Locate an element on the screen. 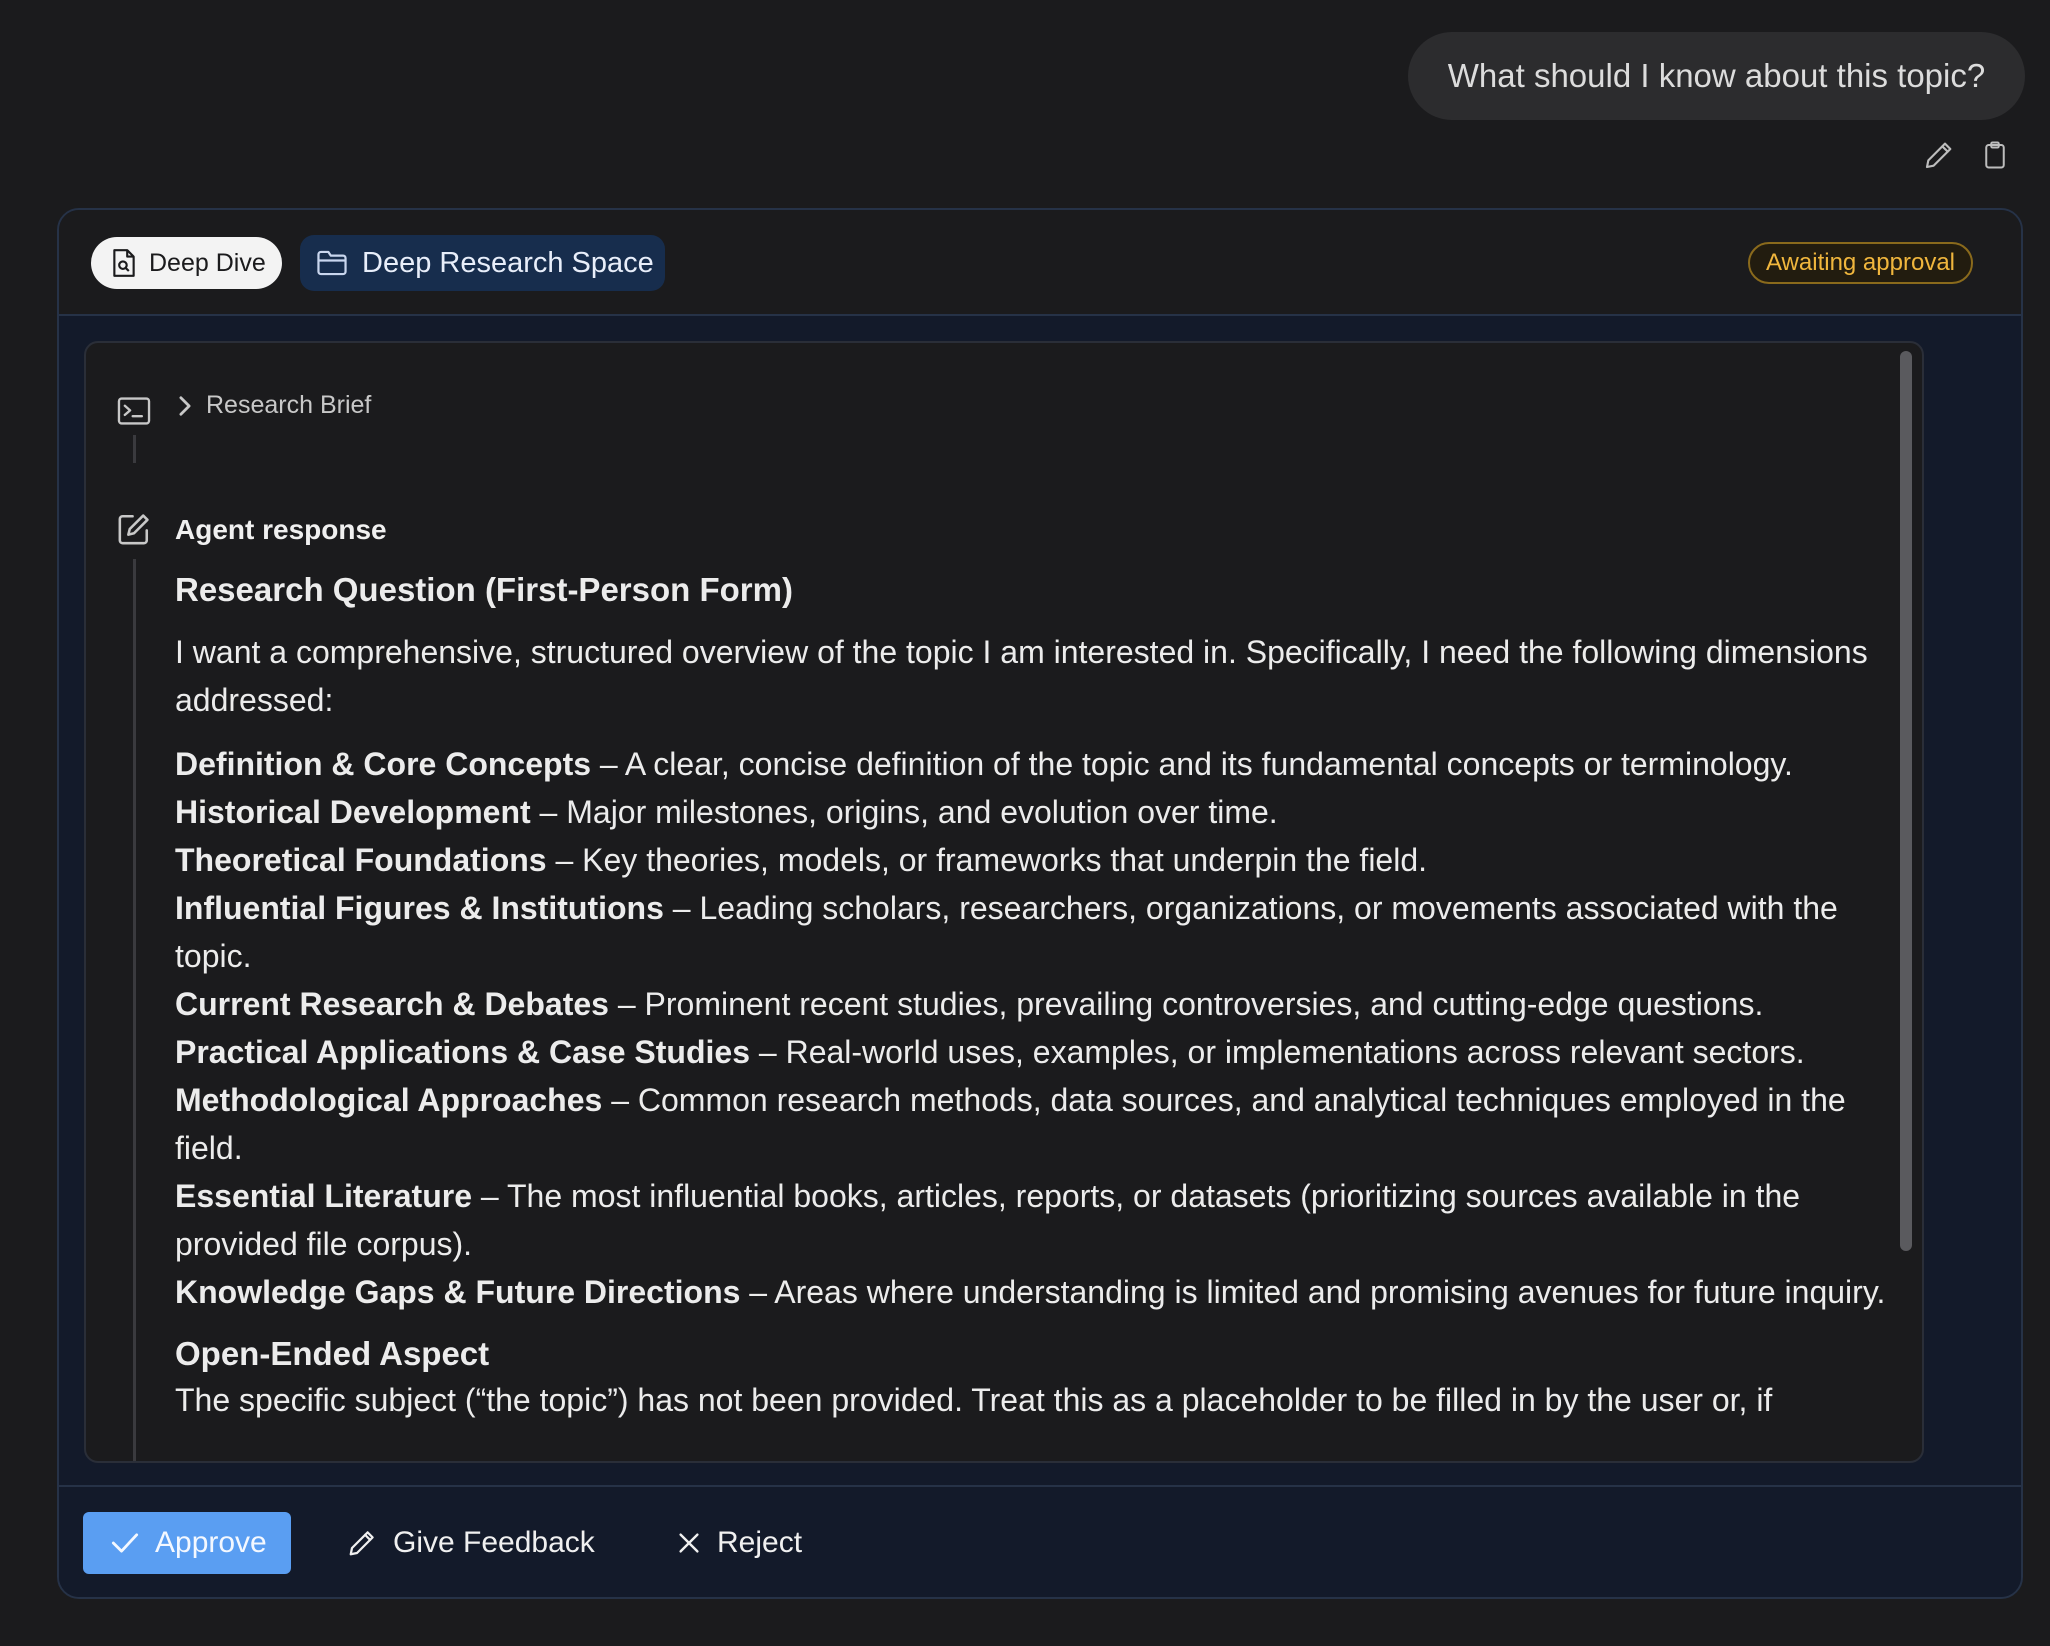  research-brief-toggle: Research Brief is located at coordinates (274, 405).